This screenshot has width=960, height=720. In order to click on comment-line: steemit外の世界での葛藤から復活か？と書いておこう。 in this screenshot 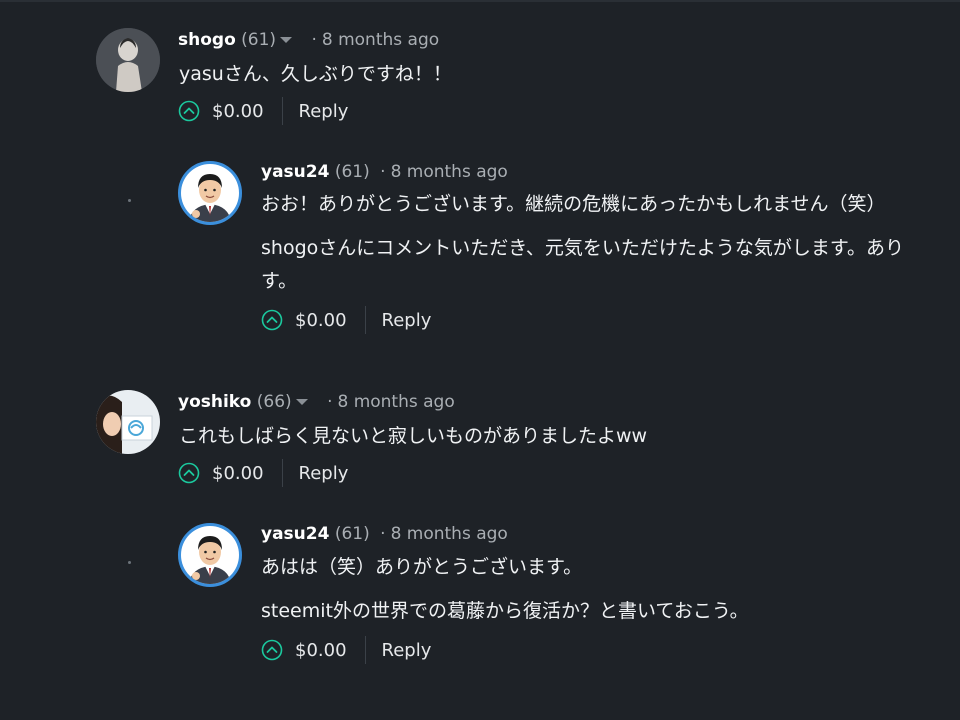, I will do `click(505, 611)`.